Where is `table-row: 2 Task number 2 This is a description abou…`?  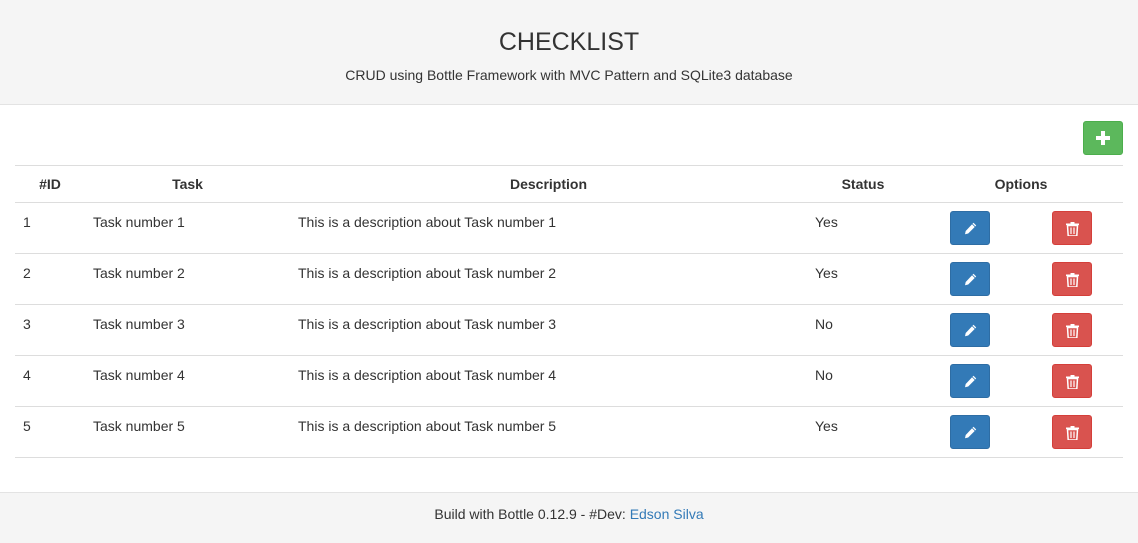 table-row: 2 Task number 2 This is a description abou… is located at coordinates (569, 279).